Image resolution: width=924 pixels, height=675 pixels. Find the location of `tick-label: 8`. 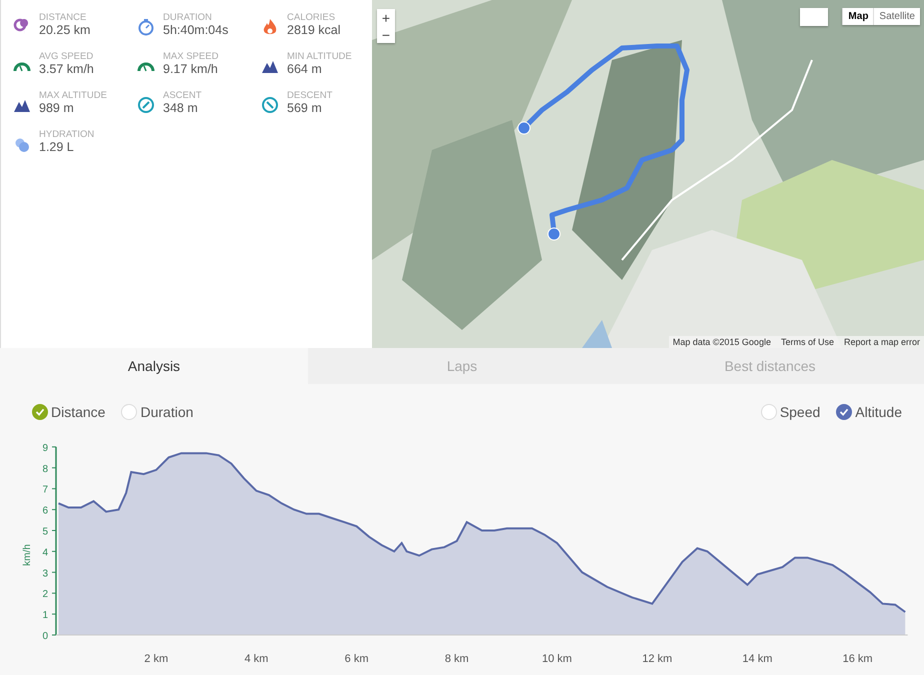

tick-label: 8 is located at coordinates (45, 469).